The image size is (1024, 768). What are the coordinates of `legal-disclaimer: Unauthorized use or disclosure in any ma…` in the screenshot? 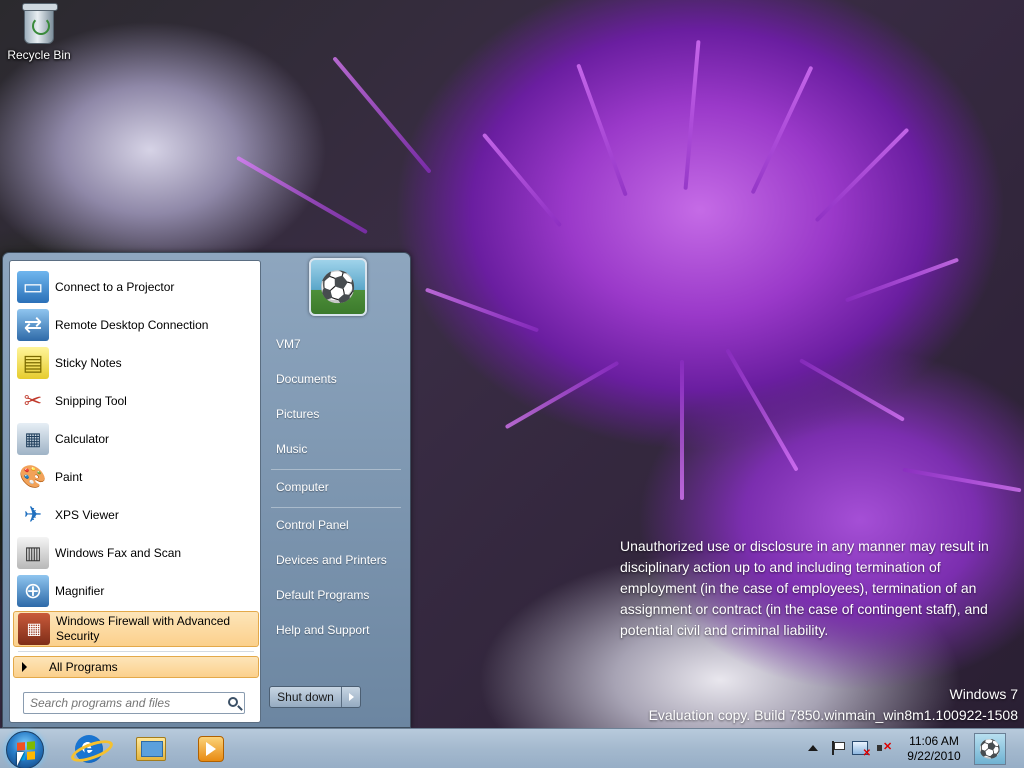 It's located at (804, 588).